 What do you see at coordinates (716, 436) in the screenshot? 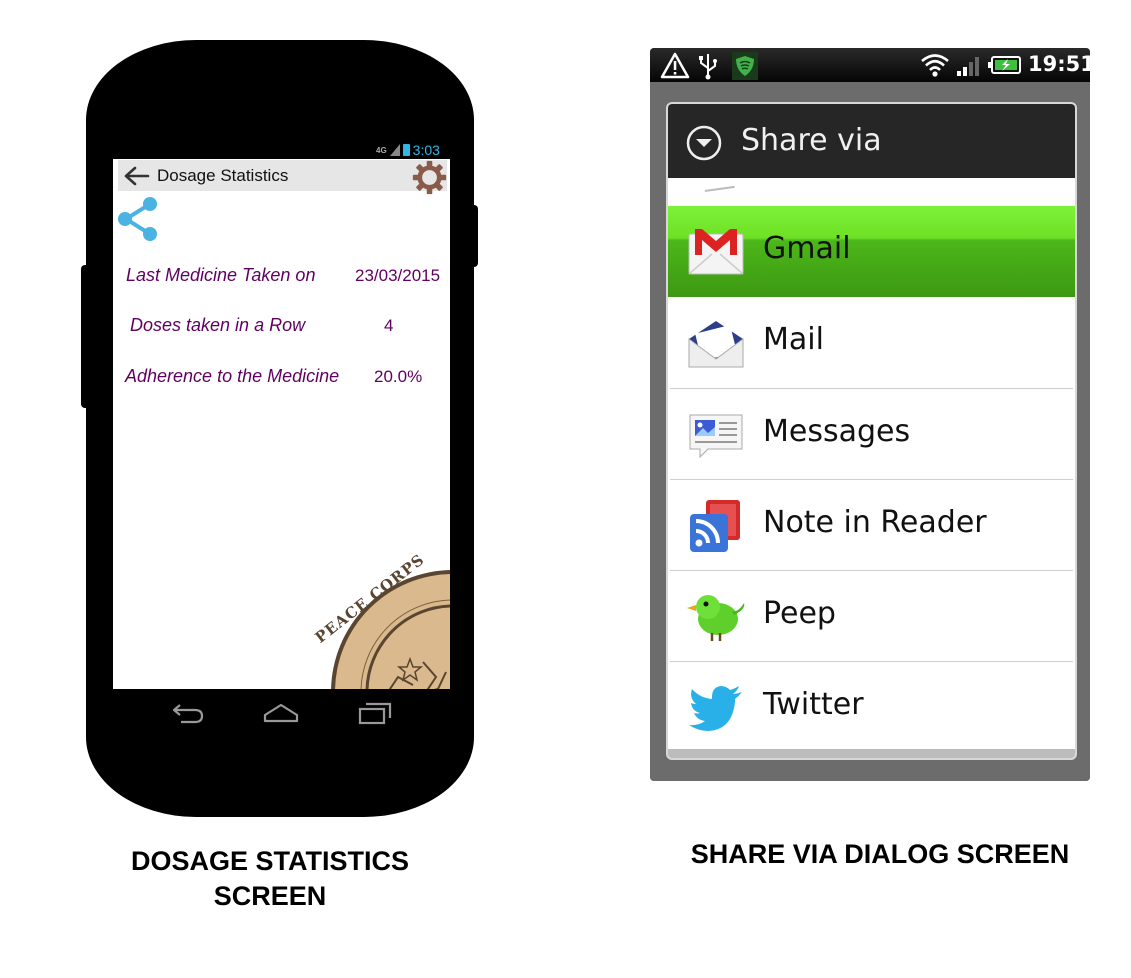
I see `messages-icon` at bounding box center [716, 436].